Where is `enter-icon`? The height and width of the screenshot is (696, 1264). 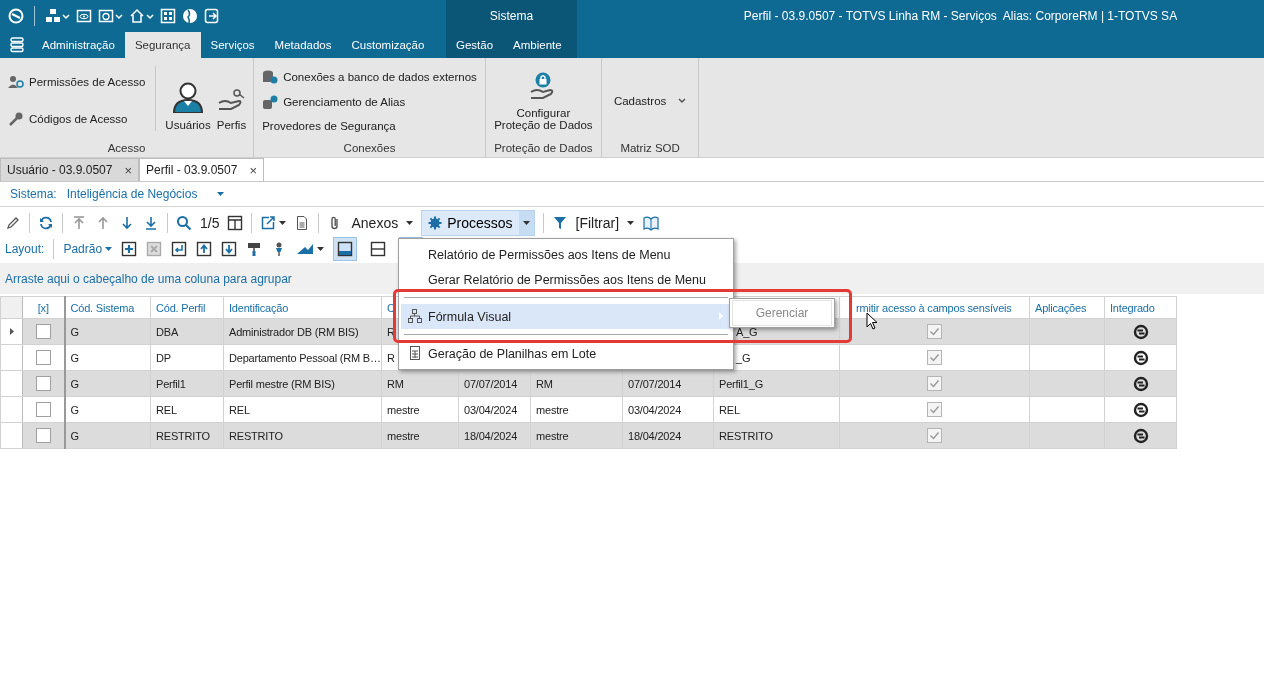
enter-icon is located at coordinates (179, 249).